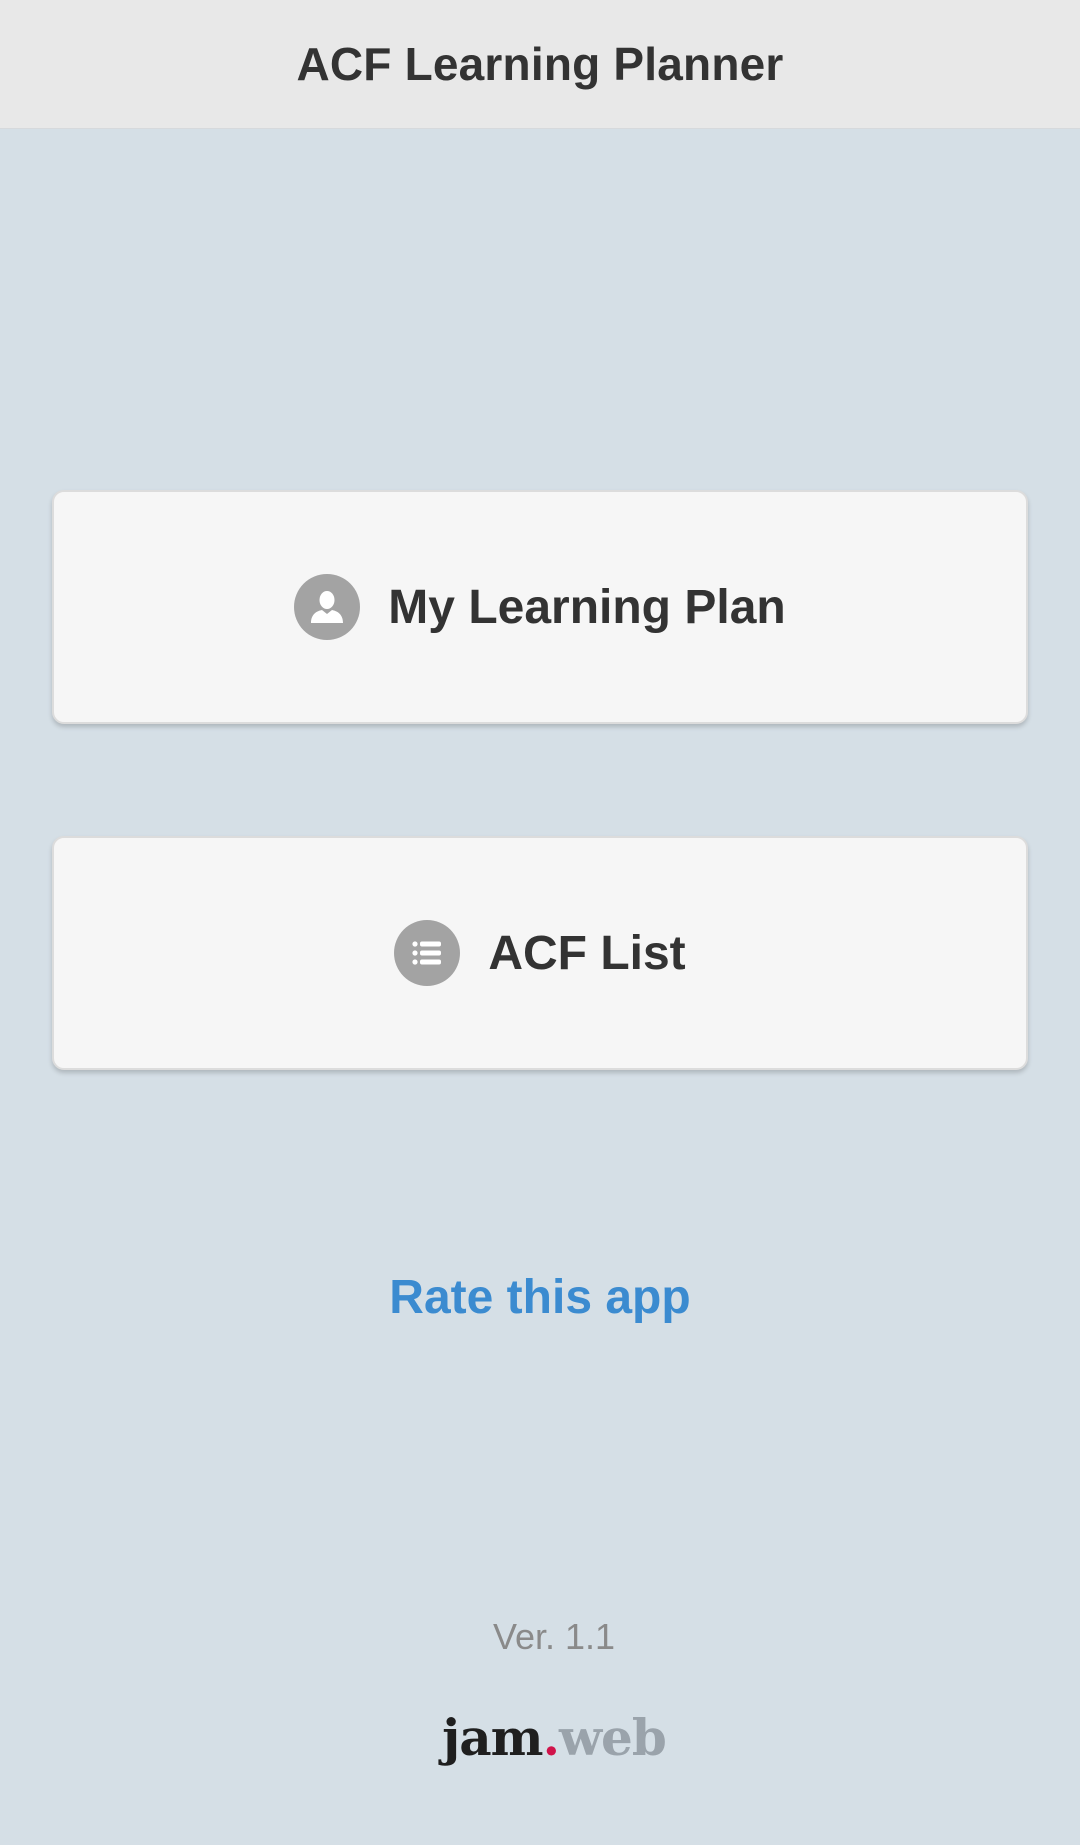 This screenshot has width=1080, height=1845. I want to click on acf-list-button: ACF List, so click(540, 953).